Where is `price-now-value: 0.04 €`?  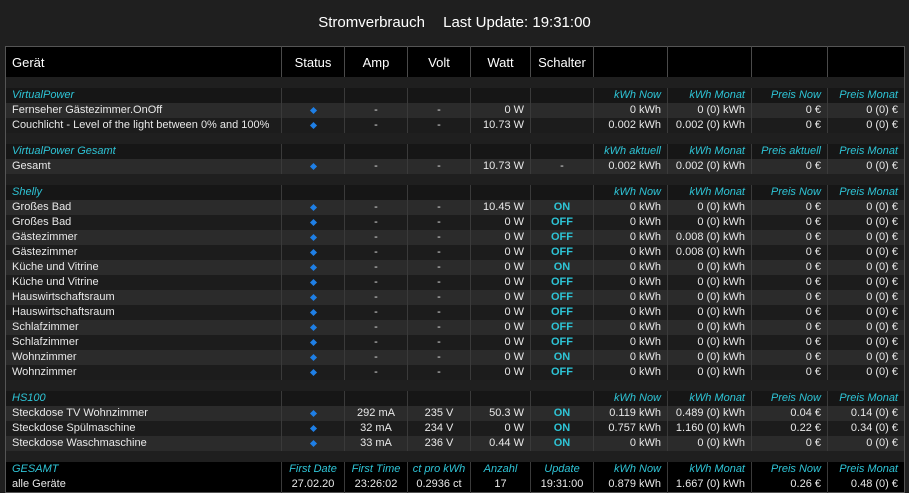 price-now-value: 0.04 € is located at coordinates (789, 413).